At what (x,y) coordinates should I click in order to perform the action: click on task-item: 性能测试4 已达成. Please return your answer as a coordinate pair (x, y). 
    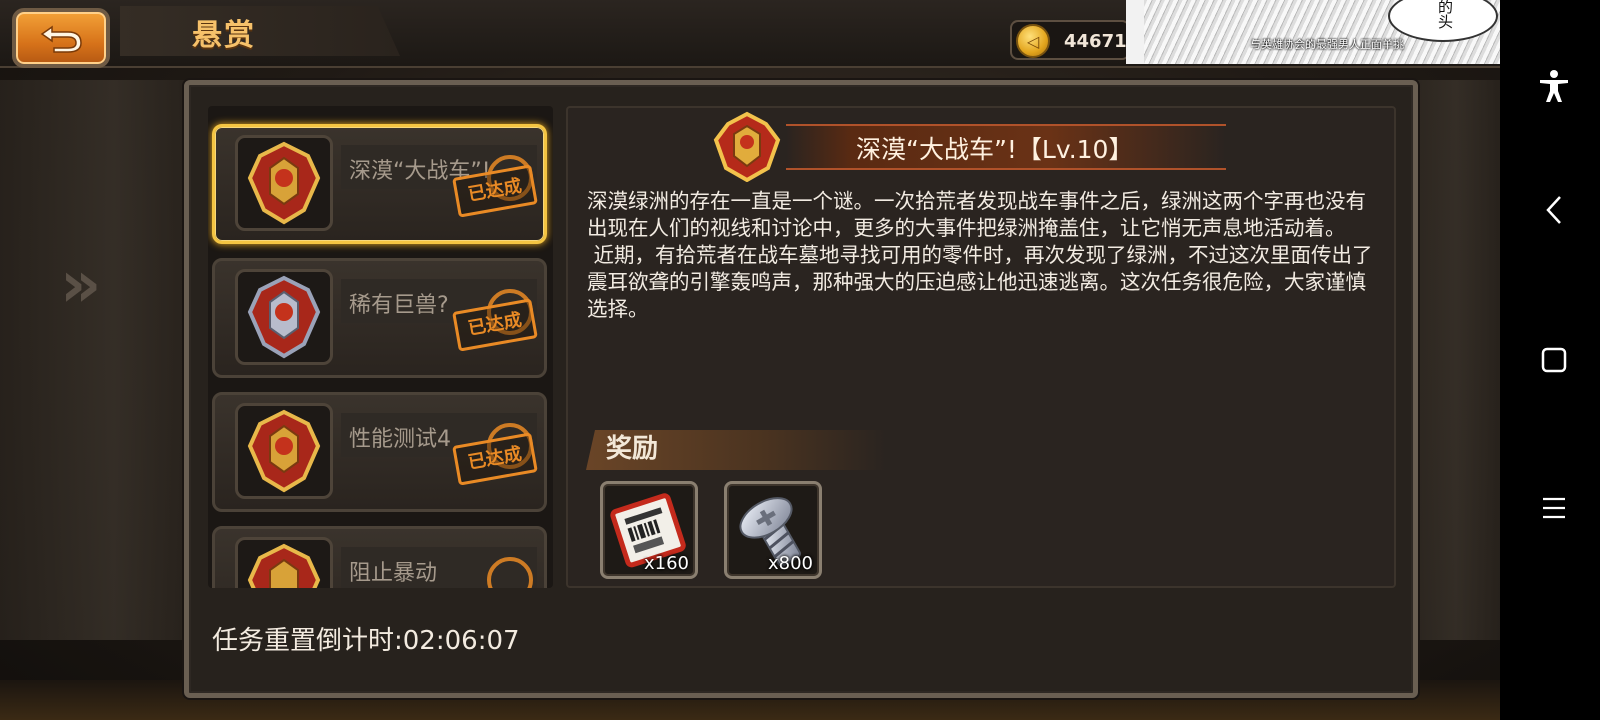
    Looking at the image, I should click on (379, 452).